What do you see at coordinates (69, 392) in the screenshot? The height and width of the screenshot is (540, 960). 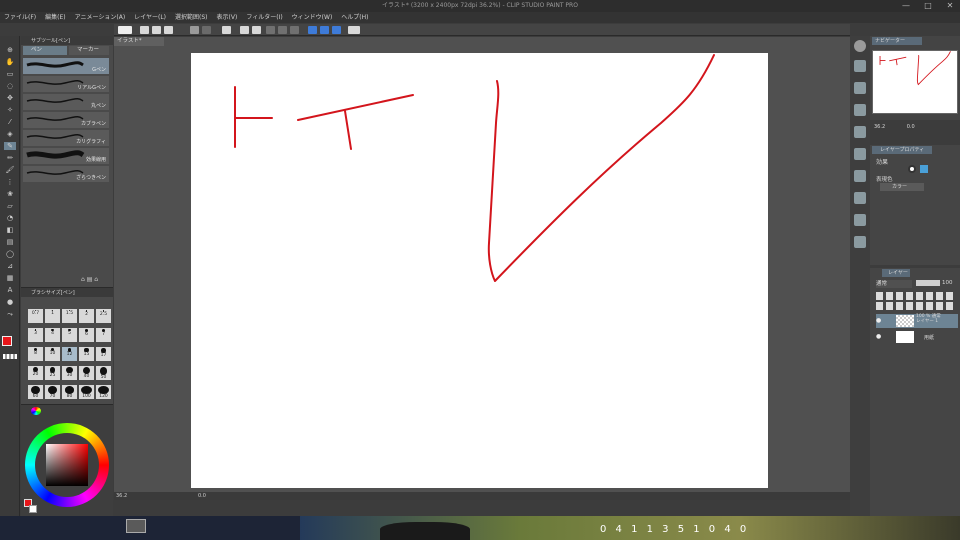 I see `brush-size-cell: 80` at bounding box center [69, 392].